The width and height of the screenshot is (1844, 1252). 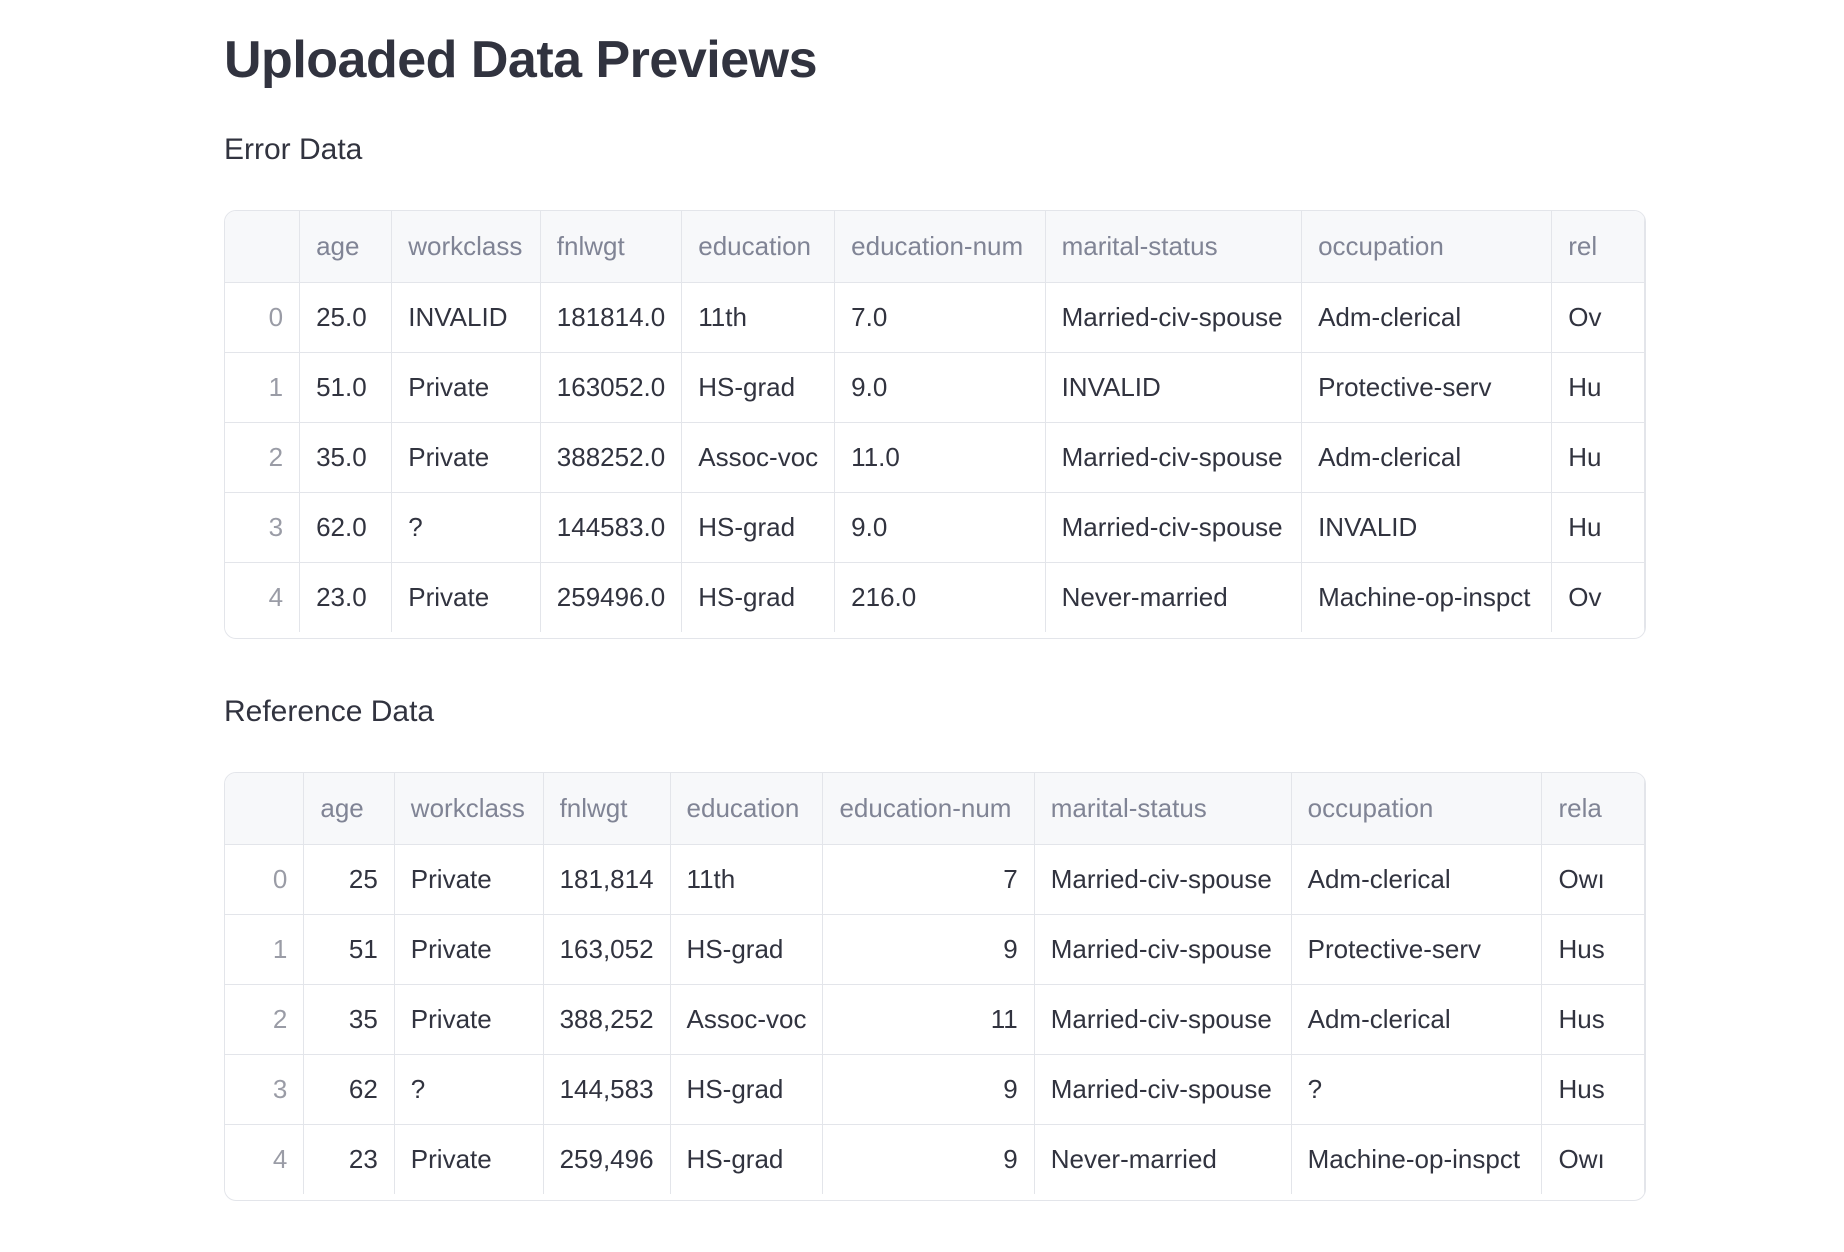 What do you see at coordinates (940, 597) in the screenshot?
I see `table-cell: 216.0` at bounding box center [940, 597].